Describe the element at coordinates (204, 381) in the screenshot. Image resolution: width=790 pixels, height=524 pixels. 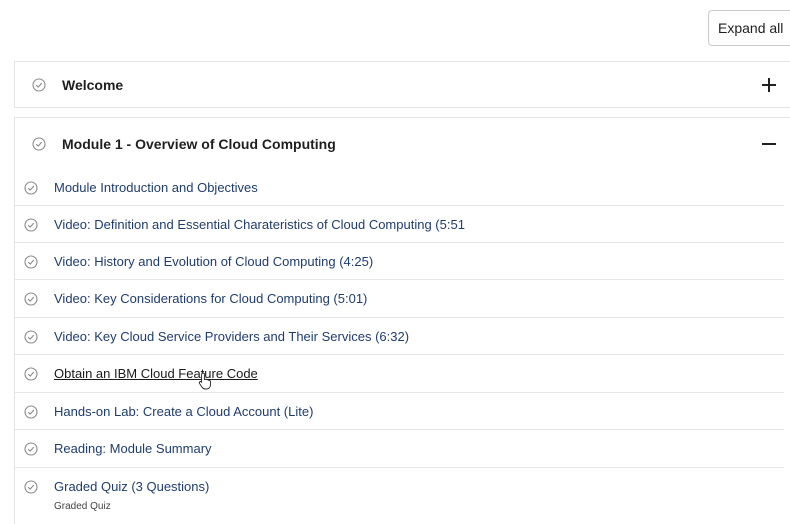
I see `hand-cursor-icon` at that location.